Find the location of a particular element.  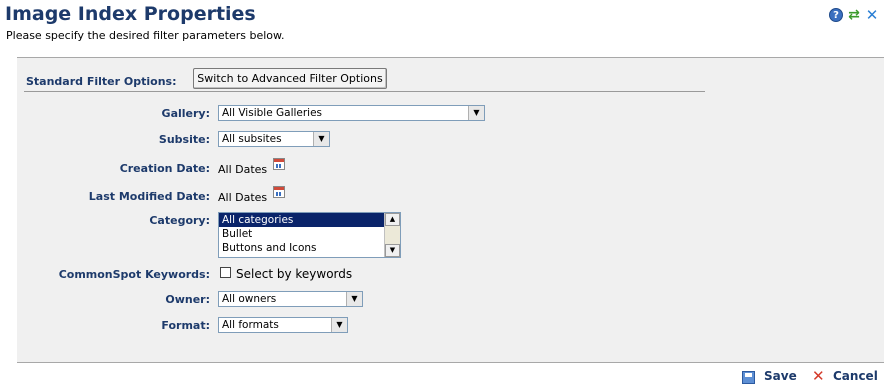

cancel-button: Cancel is located at coordinates (855, 376).